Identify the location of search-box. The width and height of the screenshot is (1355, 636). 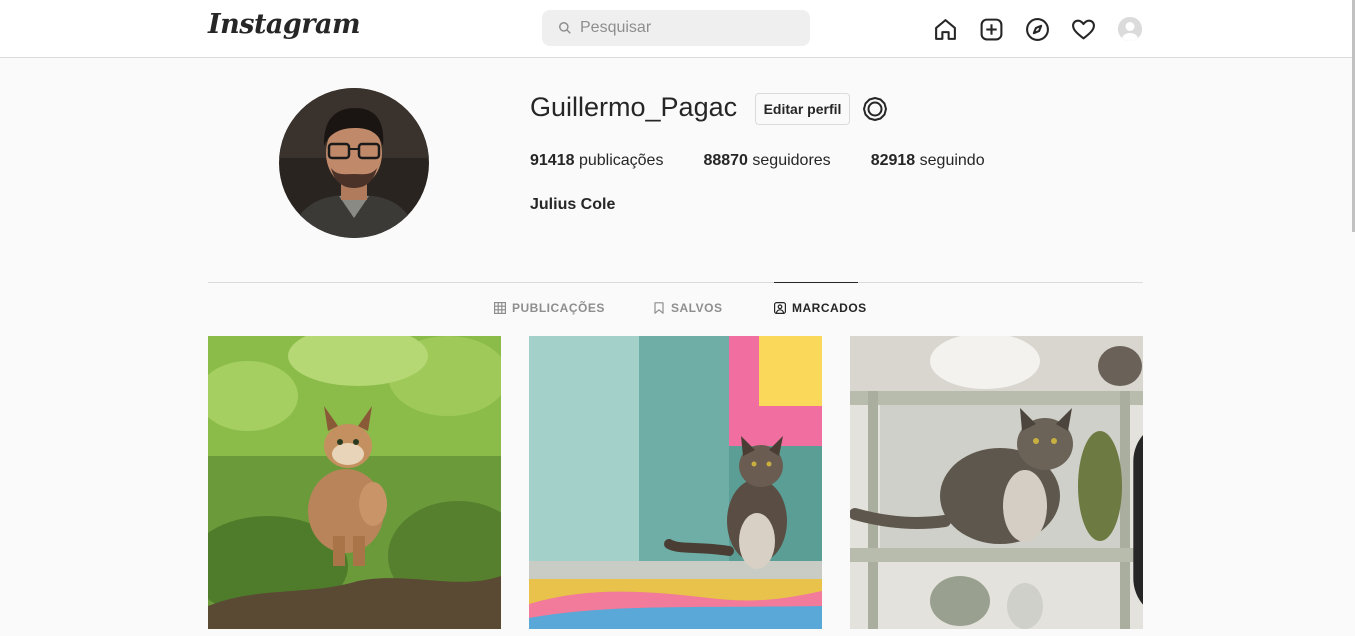
(676, 28).